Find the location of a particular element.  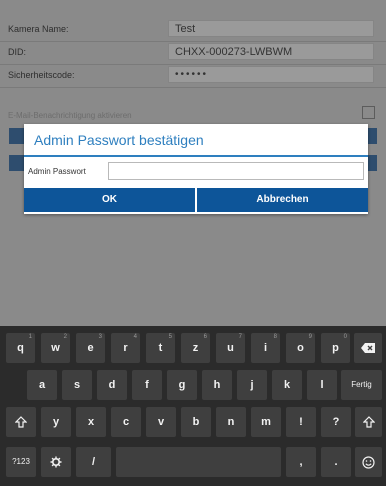

key-z: 6z is located at coordinates (195, 348).